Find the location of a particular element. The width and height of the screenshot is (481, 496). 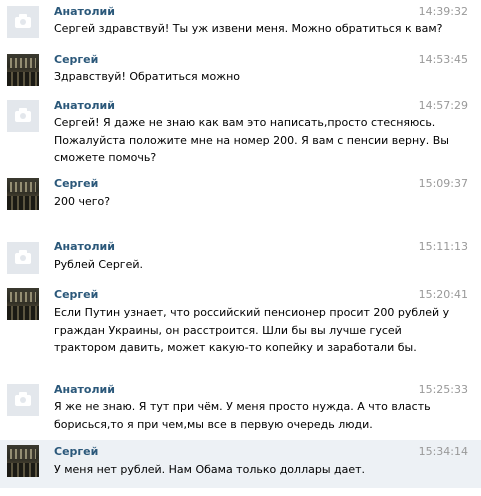

message-time: 14:53:45 is located at coordinates (443, 59).